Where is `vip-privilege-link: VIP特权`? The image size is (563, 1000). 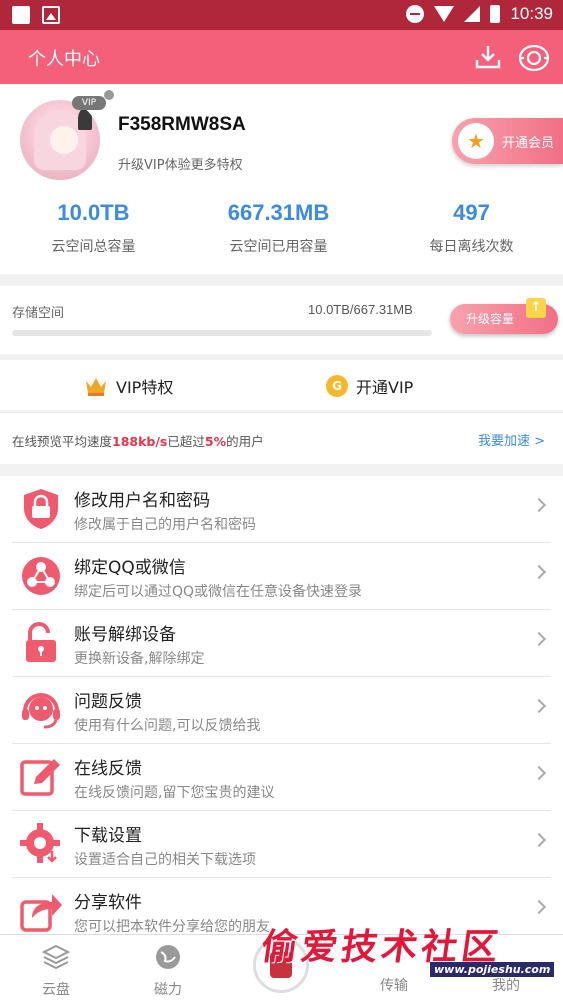
vip-privilege-link: VIP特权 is located at coordinates (128, 386).